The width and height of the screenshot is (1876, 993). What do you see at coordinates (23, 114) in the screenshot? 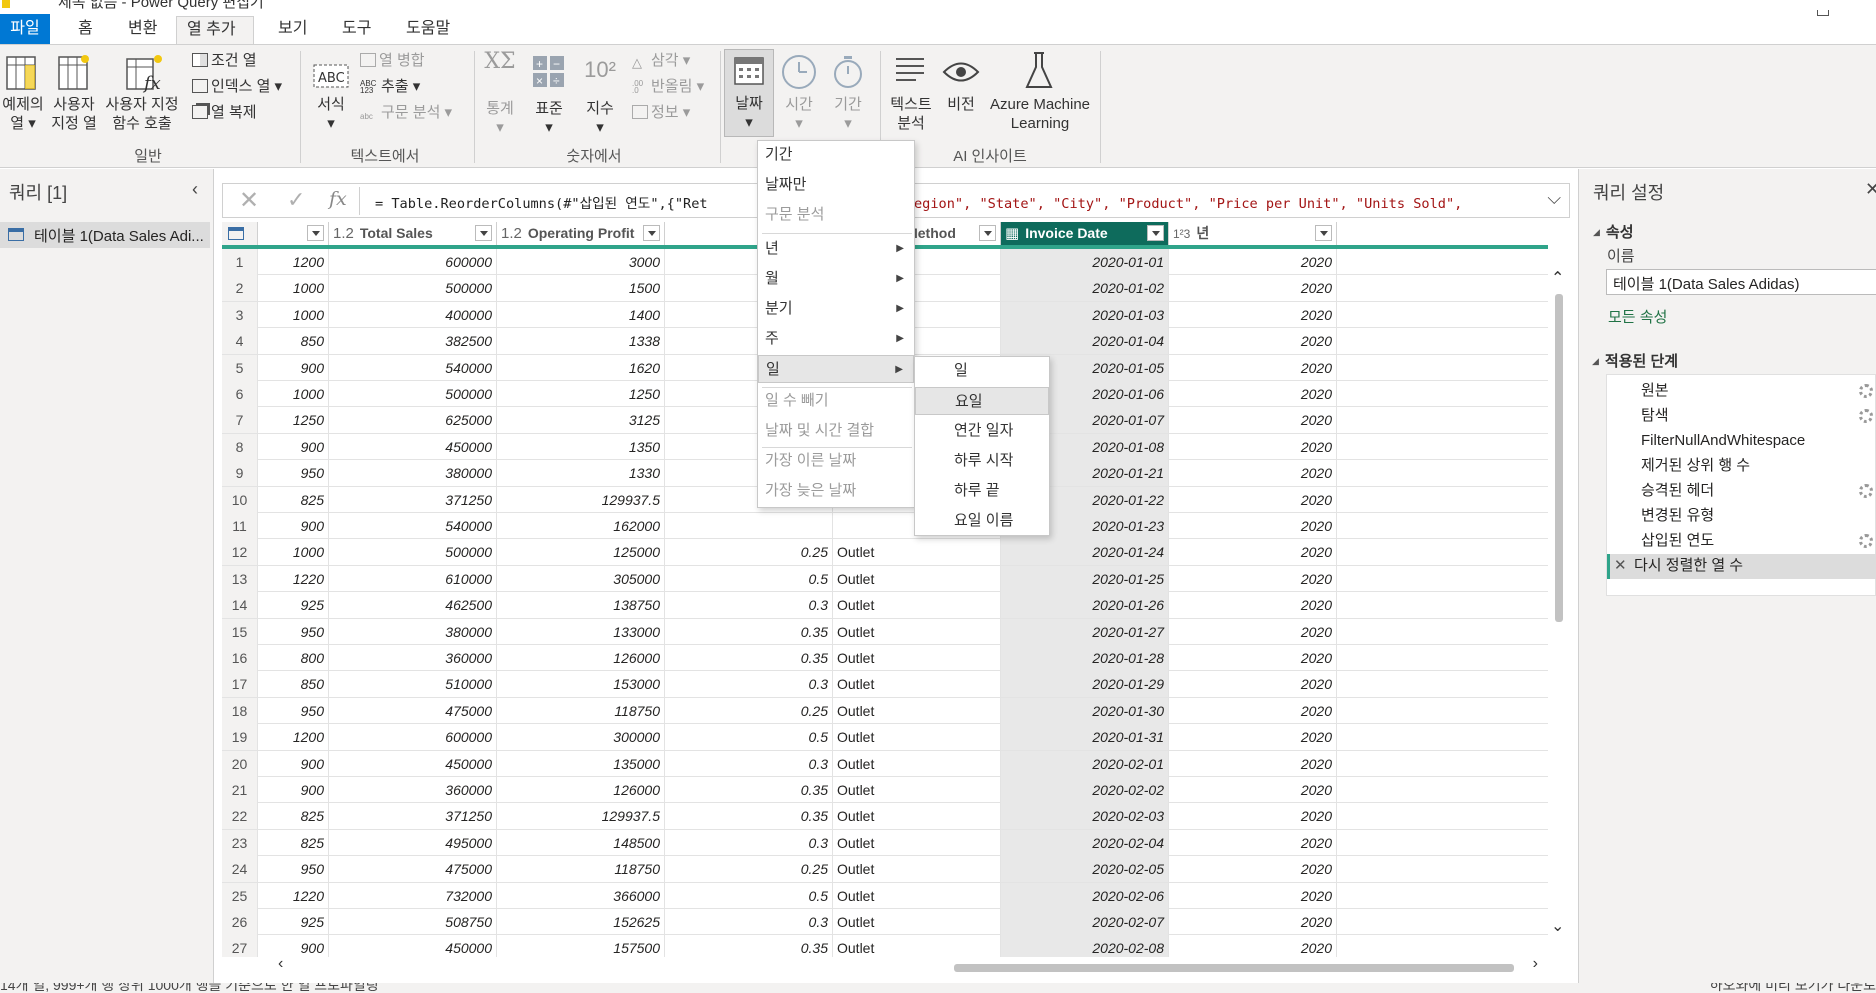
I see `column-from-examples-button: 예제의 열 ▾` at bounding box center [23, 114].